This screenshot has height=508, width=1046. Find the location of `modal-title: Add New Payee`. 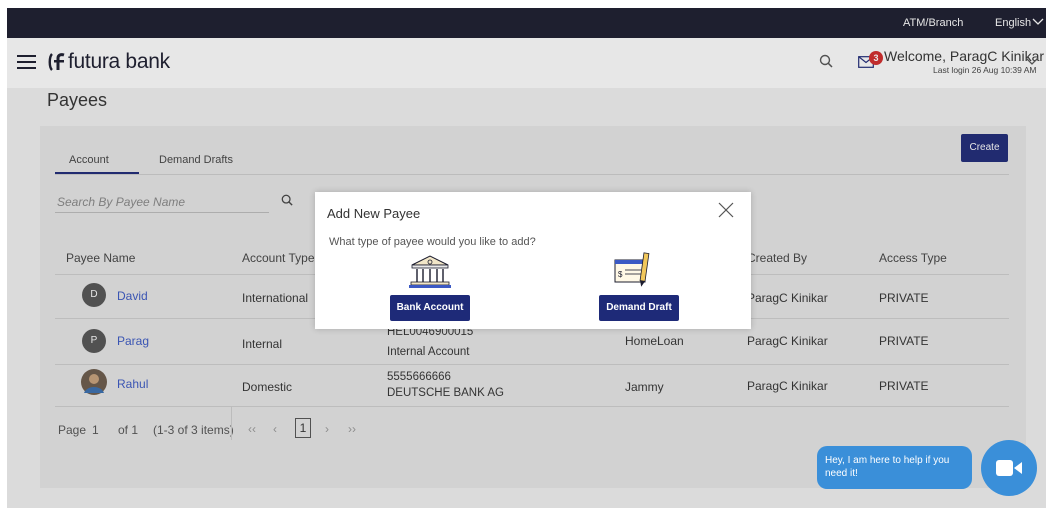

modal-title: Add New Payee is located at coordinates (374, 213).